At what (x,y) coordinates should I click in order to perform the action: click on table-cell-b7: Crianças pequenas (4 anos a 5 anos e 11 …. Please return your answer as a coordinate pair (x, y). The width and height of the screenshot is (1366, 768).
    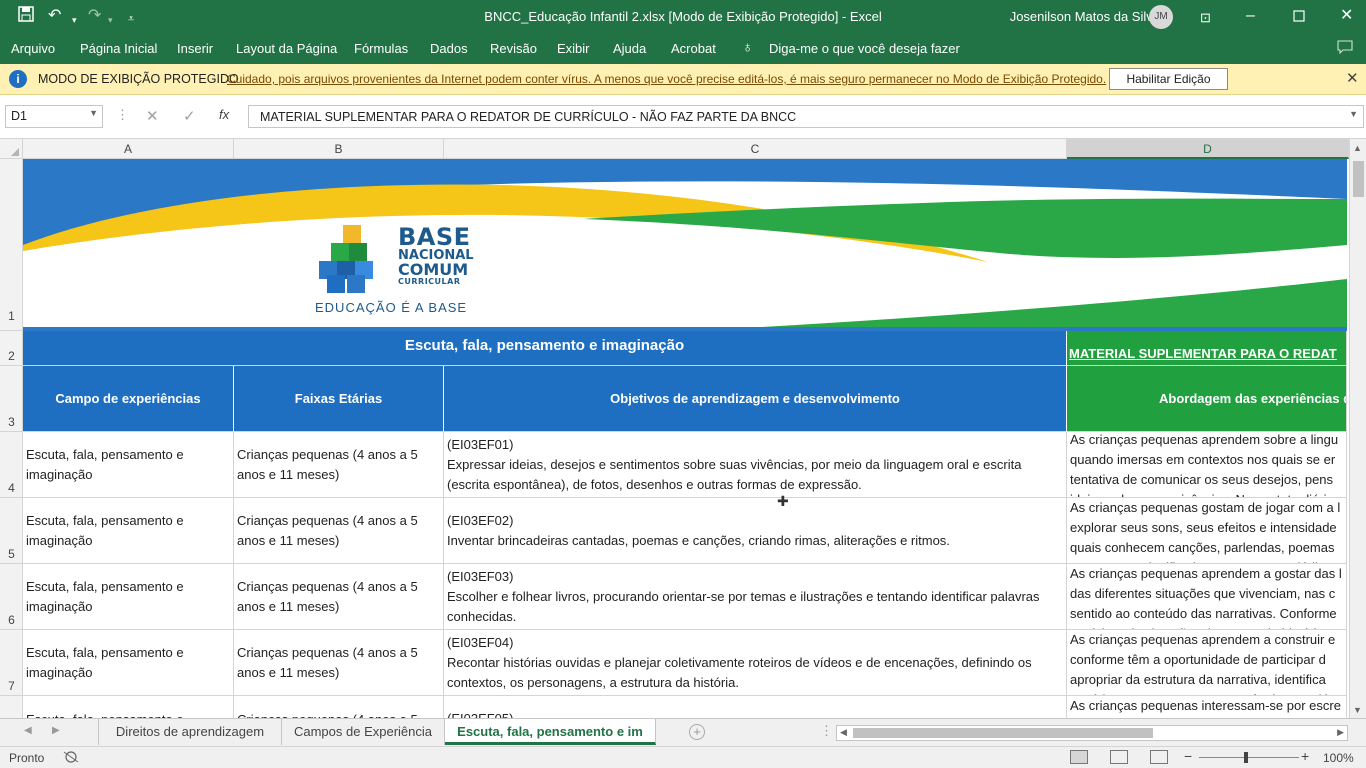
    Looking at the image, I should click on (339, 663).